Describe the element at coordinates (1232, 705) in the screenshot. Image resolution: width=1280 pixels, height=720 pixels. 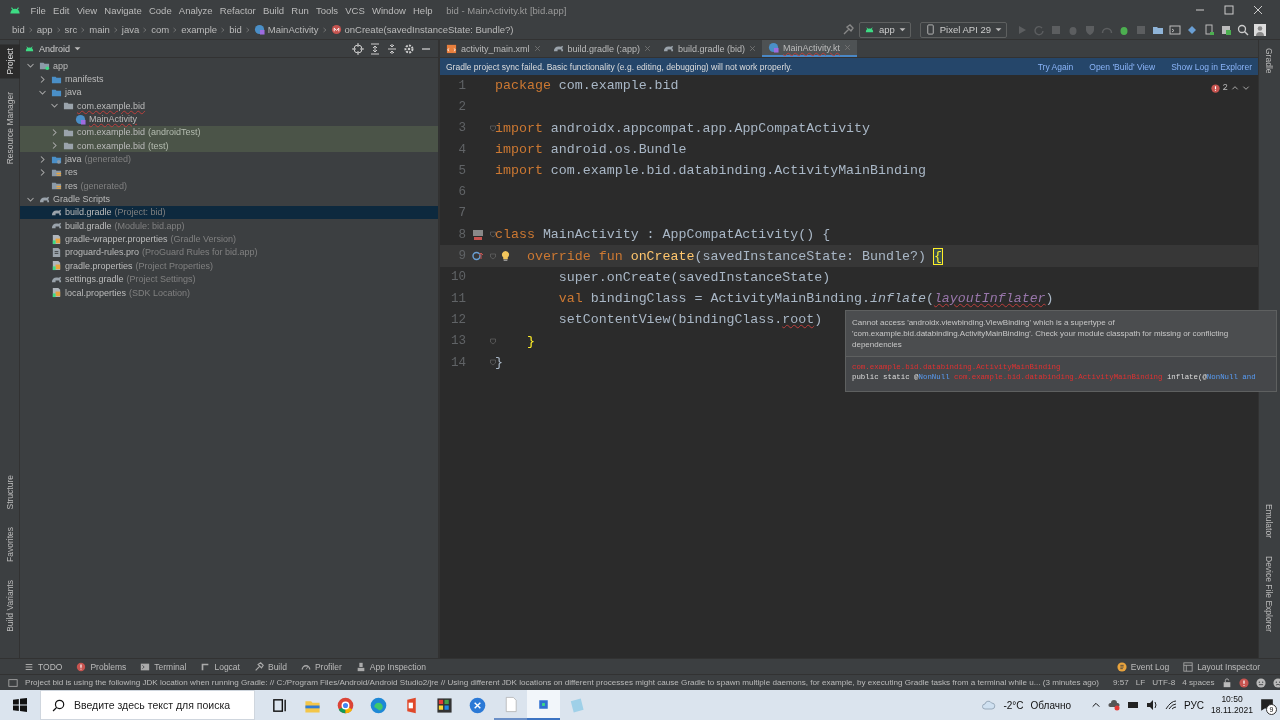
I see `clock: 10:50 18.11.2021` at that location.